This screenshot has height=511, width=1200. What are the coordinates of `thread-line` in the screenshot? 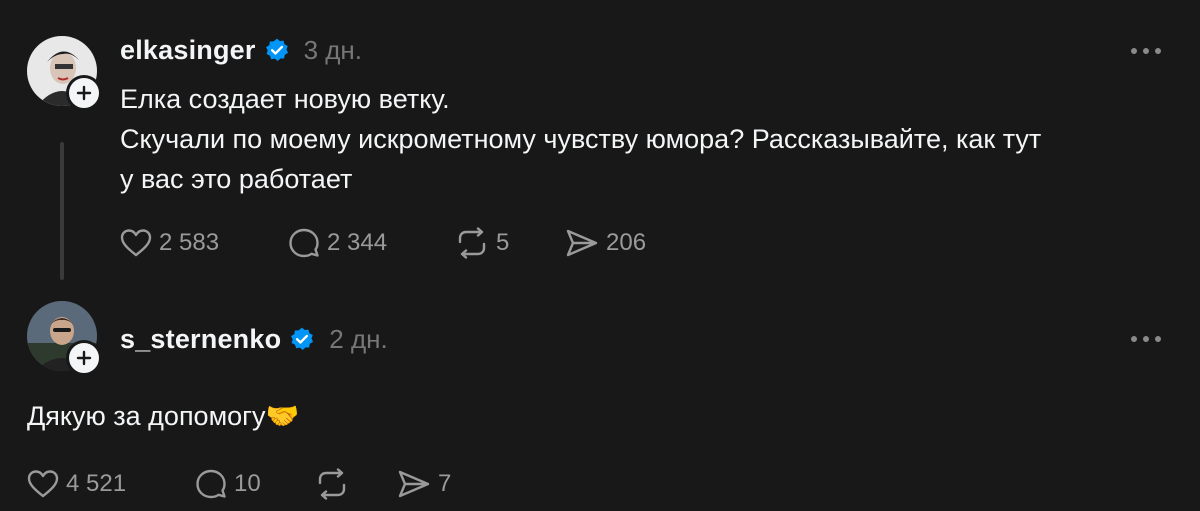 It's located at (62, 211).